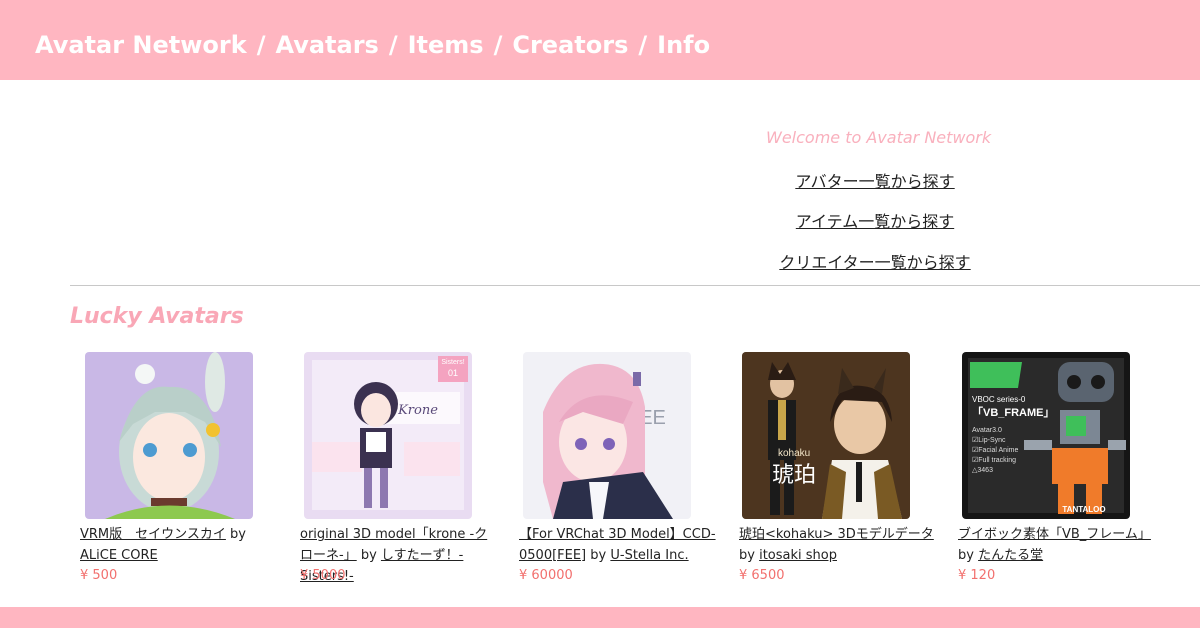  What do you see at coordinates (99, 575) in the screenshot?
I see `avatar-price: ¥ 500` at bounding box center [99, 575].